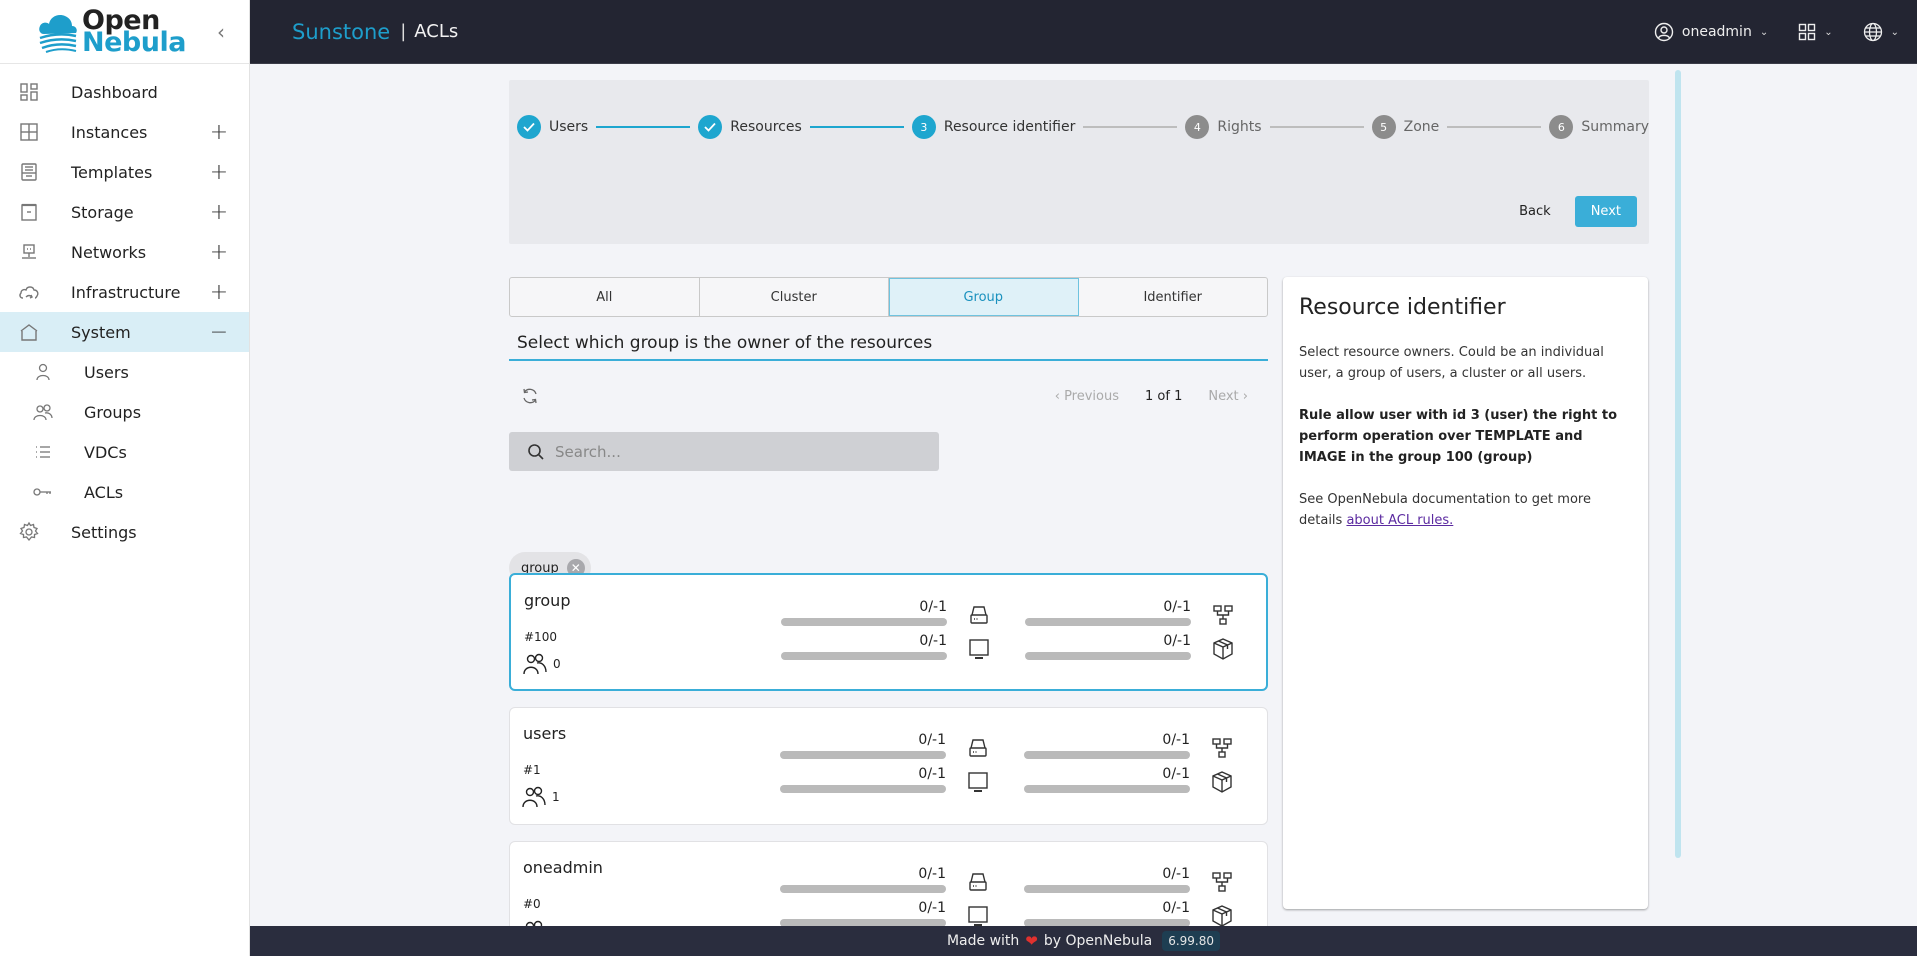  What do you see at coordinates (1535, 211) in the screenshot?
I see `back-button: Back` at bounding box center [1535, 211].